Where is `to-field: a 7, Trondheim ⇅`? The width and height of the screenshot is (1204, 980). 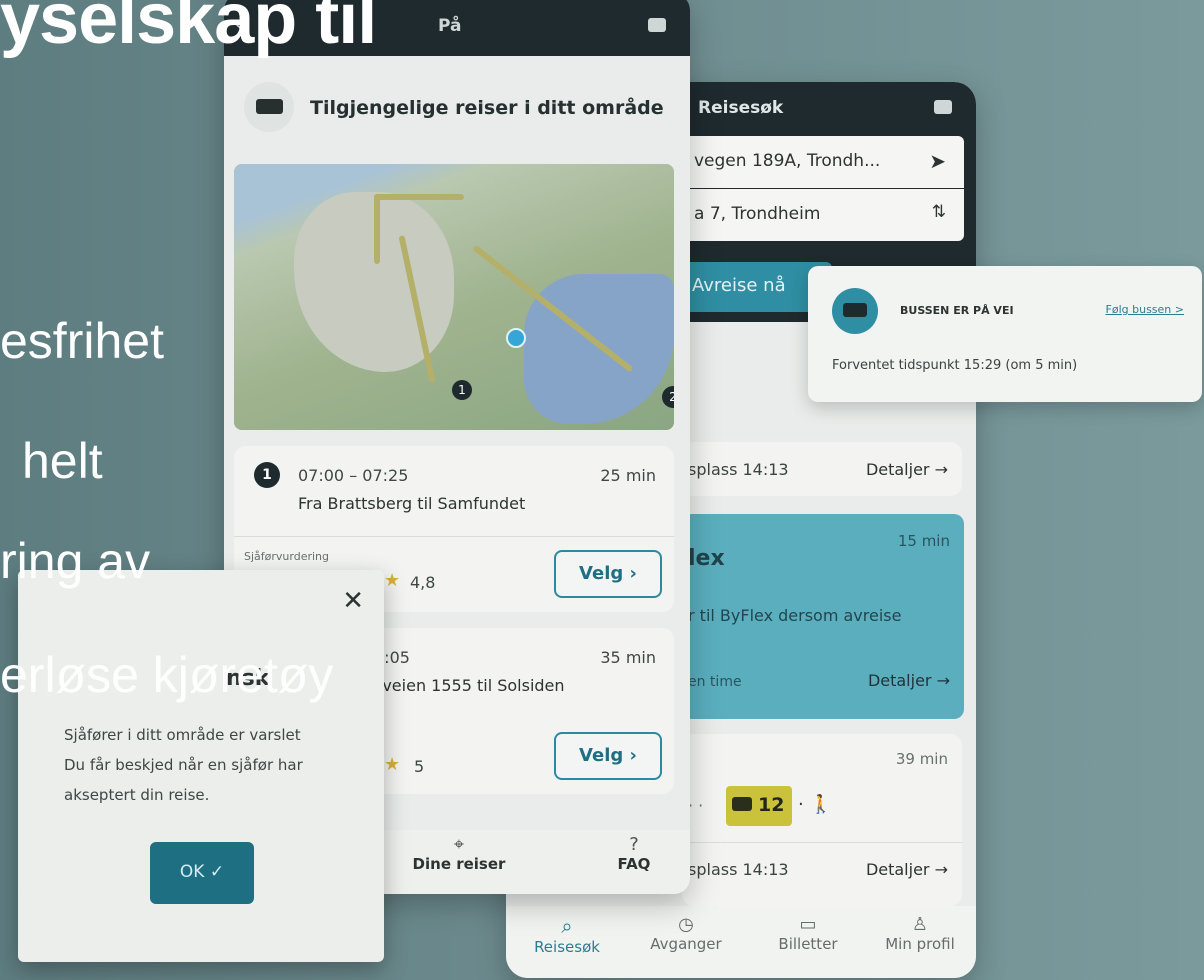
to-field: a 7, Trondheim ⇅ is located at coordinates (823, 215).